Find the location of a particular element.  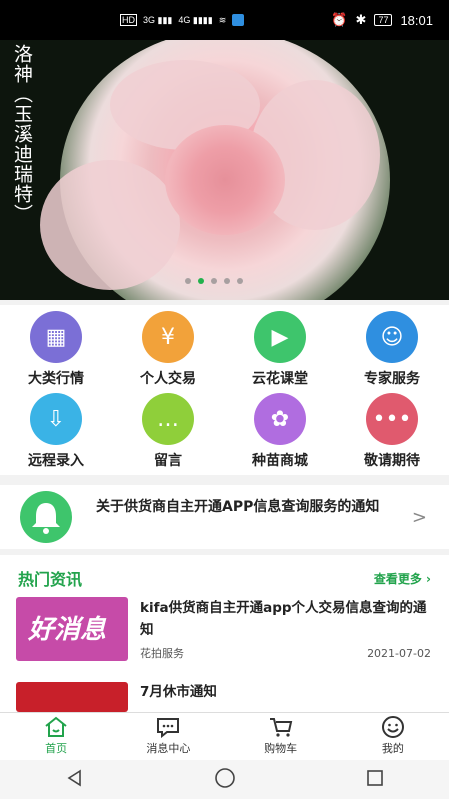

news-thumbnail: 好消息 is located at coordinates (72, 629).